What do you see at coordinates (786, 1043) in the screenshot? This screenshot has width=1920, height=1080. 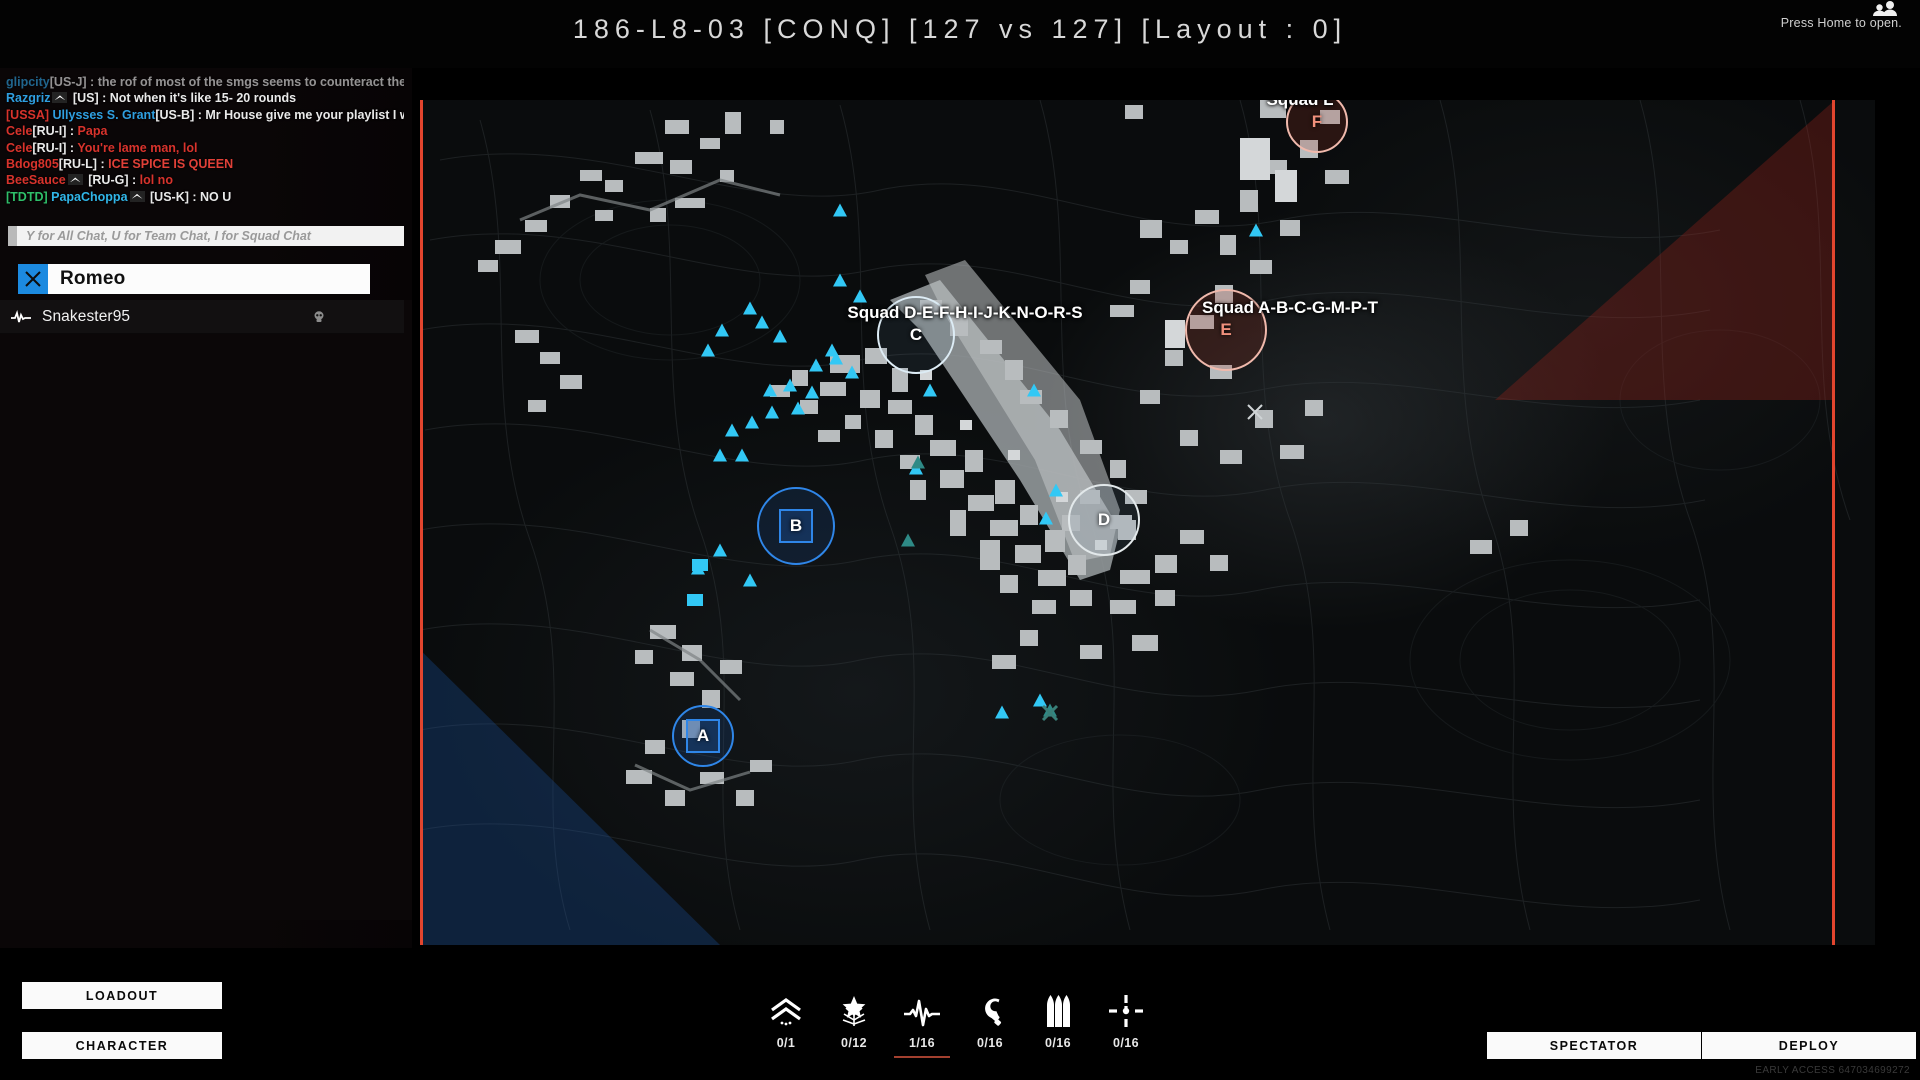 I see `role-count: 0/1` at bounding box center [786, 1043].